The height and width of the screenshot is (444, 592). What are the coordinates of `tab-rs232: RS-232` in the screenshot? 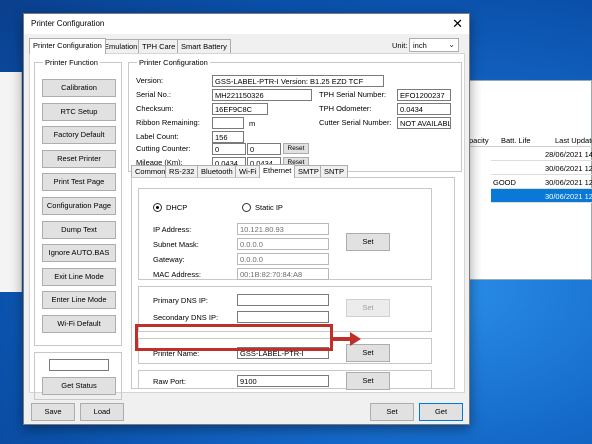 It's located at (182, 171).